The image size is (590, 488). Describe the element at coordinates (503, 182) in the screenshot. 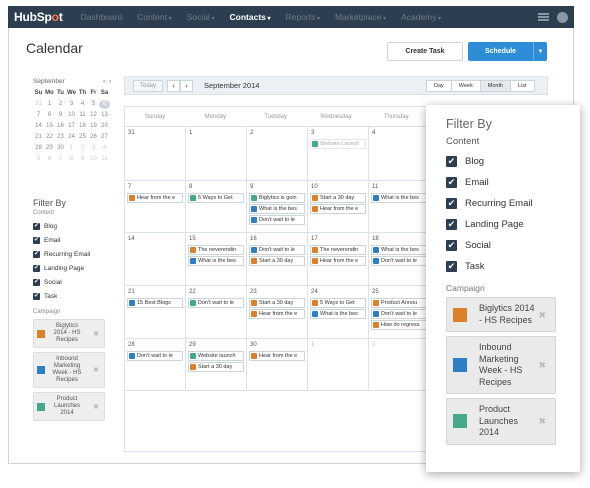

I see `popover-filter-item-email: ✔ Email` at that location.